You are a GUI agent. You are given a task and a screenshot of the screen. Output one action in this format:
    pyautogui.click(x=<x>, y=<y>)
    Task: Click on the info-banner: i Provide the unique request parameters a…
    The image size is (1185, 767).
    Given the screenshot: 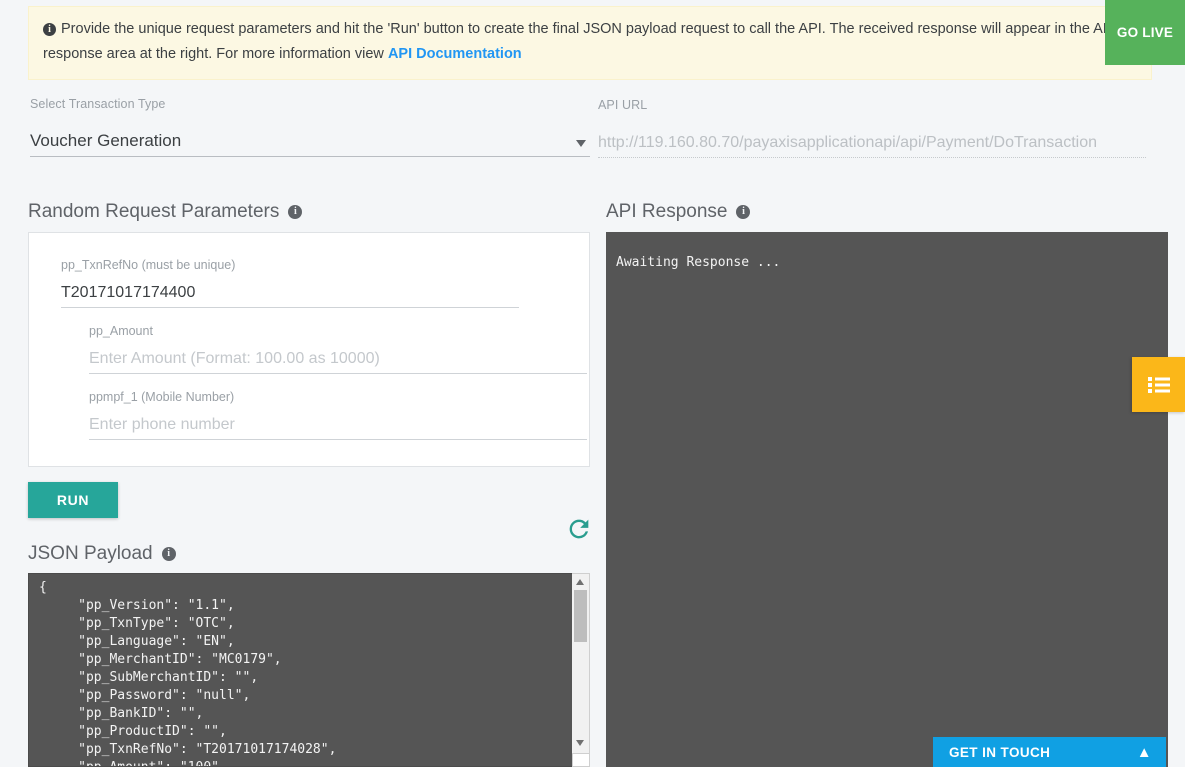 What is the action you would take?
    pyautogui.click(x=590, y=43)
    